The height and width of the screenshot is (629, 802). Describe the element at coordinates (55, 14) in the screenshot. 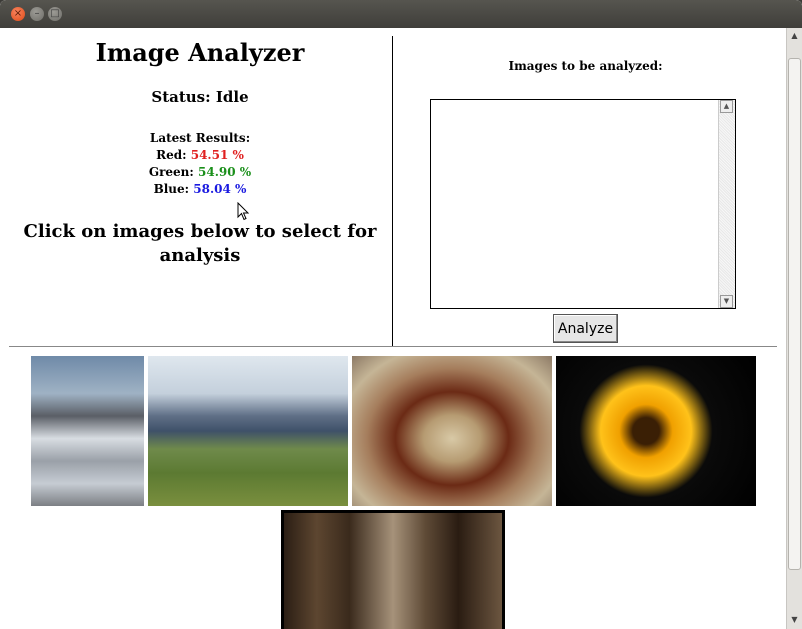

I see `maximize-window-button: □` at that location.